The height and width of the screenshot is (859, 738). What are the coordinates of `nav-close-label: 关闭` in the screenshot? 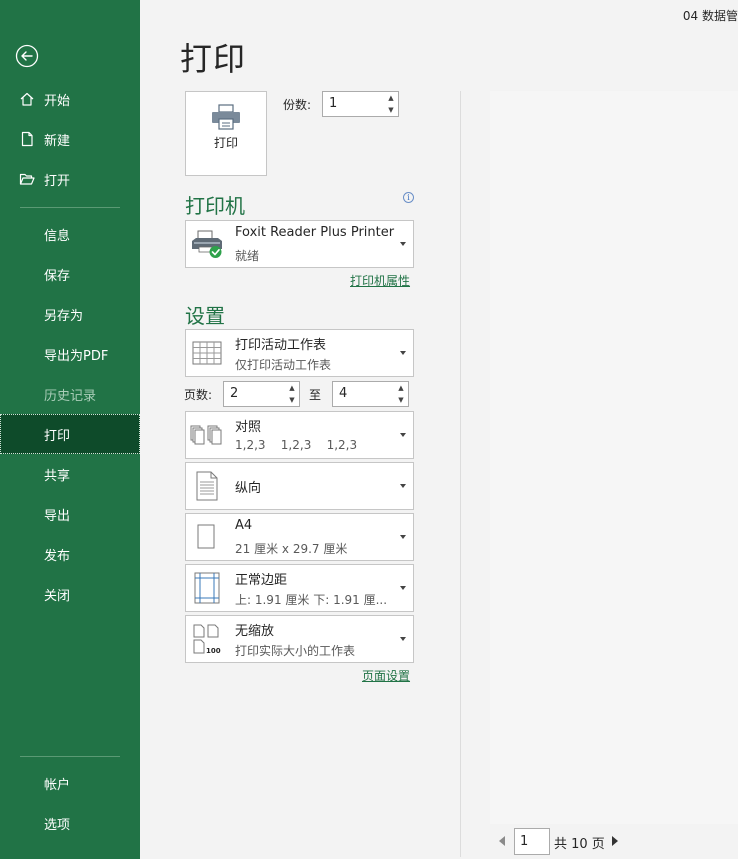 It's located at (57, 596).